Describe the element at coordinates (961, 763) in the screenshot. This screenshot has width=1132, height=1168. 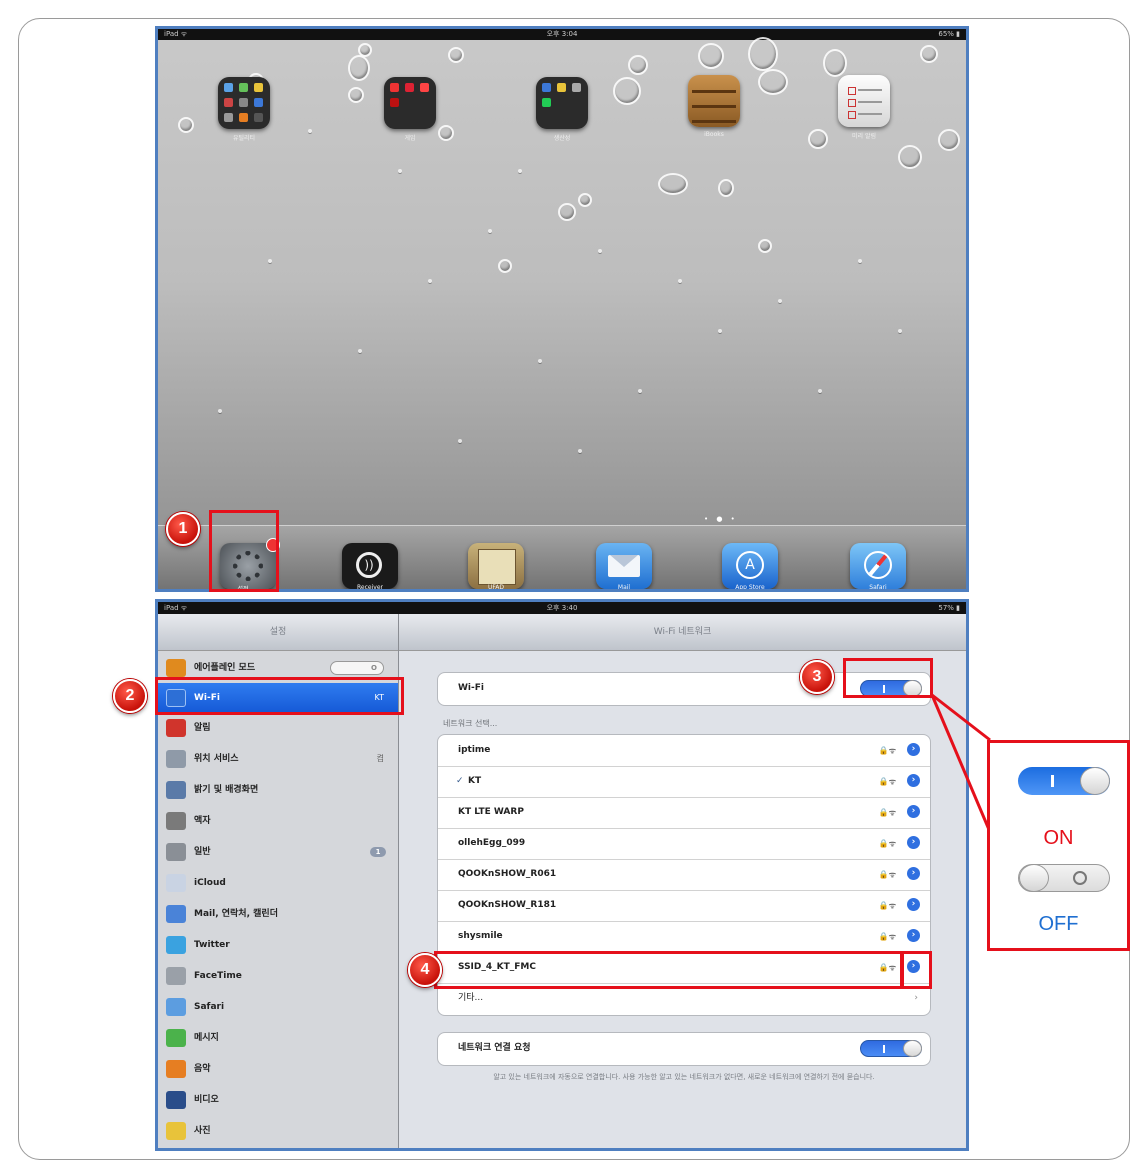
I see `callout-connector-lines` at that location.